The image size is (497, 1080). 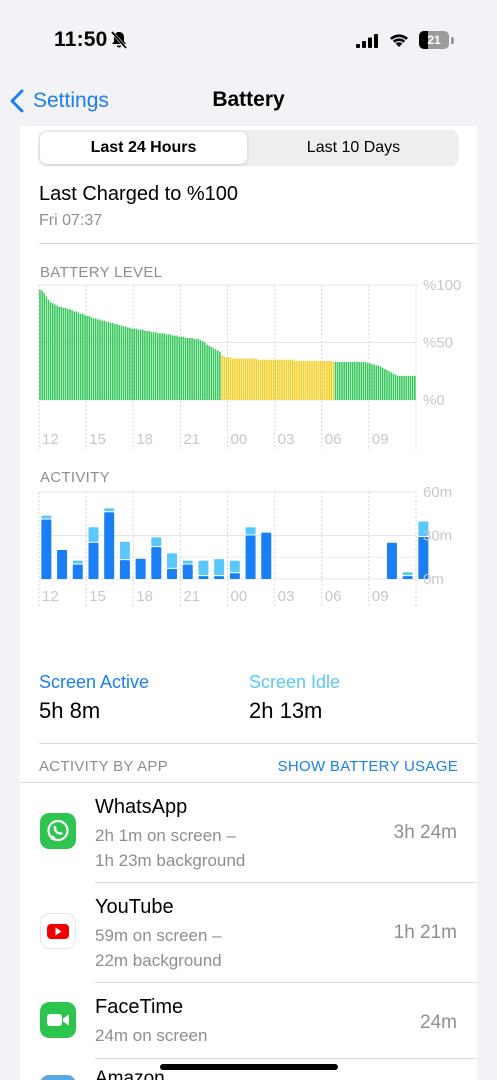 I want to click on activity-x-tick-label: 12, so click(x=50, y=596).